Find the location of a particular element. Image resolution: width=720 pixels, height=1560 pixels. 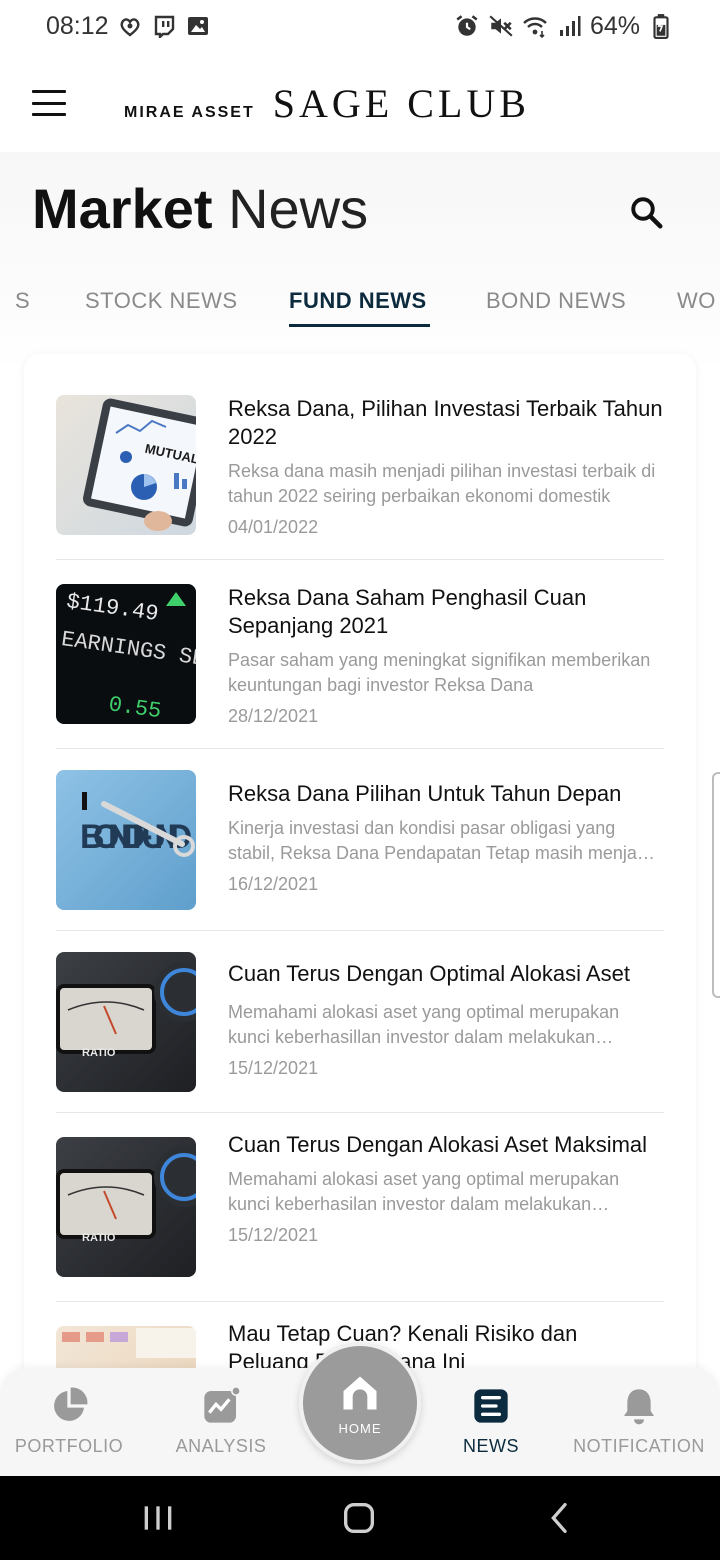

nav-label: NOTIFICATION is located at coordinates (639, 1446).